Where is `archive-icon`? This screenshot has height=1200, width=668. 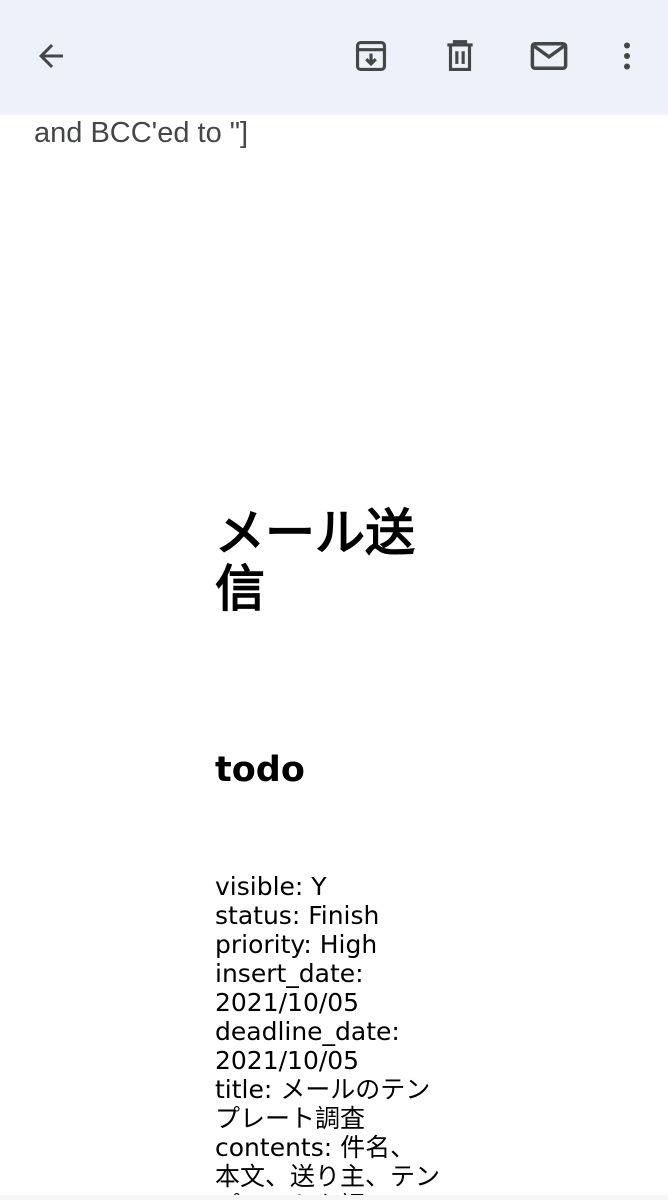
archive-icon is located at coordinates (371, 56).